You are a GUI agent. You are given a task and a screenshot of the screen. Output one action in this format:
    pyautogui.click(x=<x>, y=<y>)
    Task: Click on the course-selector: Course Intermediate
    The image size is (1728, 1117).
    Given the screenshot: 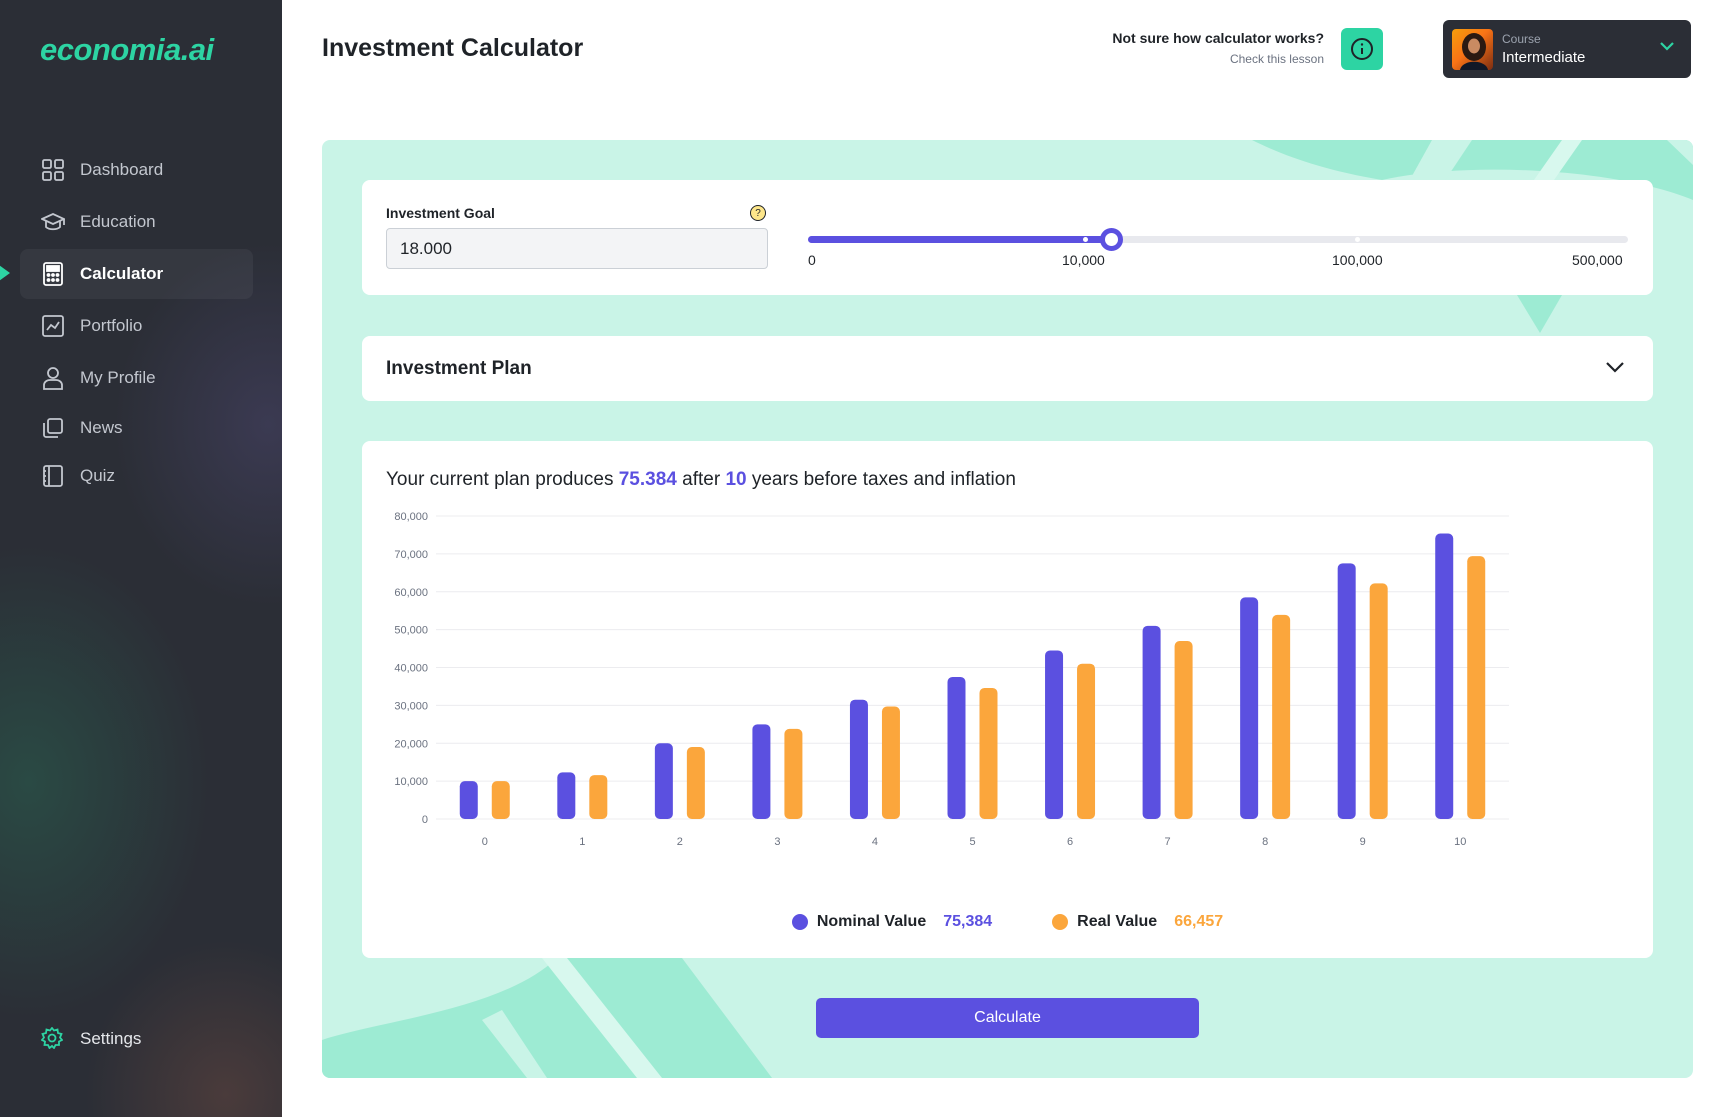 What is the action you would take?
    pyautogui.click(x=1567, y=49)
    